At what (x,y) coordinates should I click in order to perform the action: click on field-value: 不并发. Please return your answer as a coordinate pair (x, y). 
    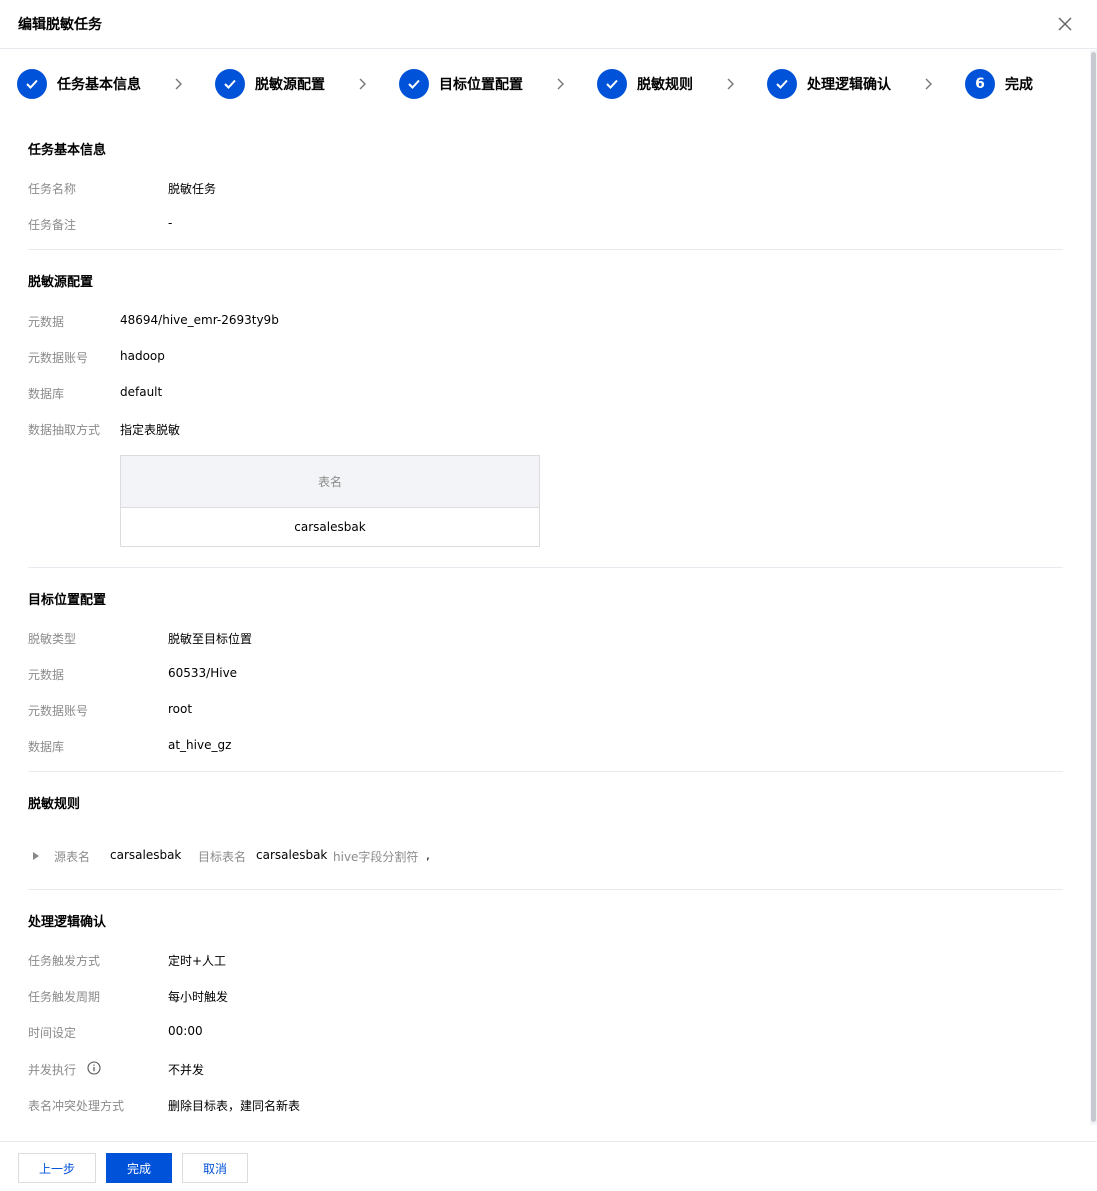
    Looking at the image, I should click on (186, 1070).